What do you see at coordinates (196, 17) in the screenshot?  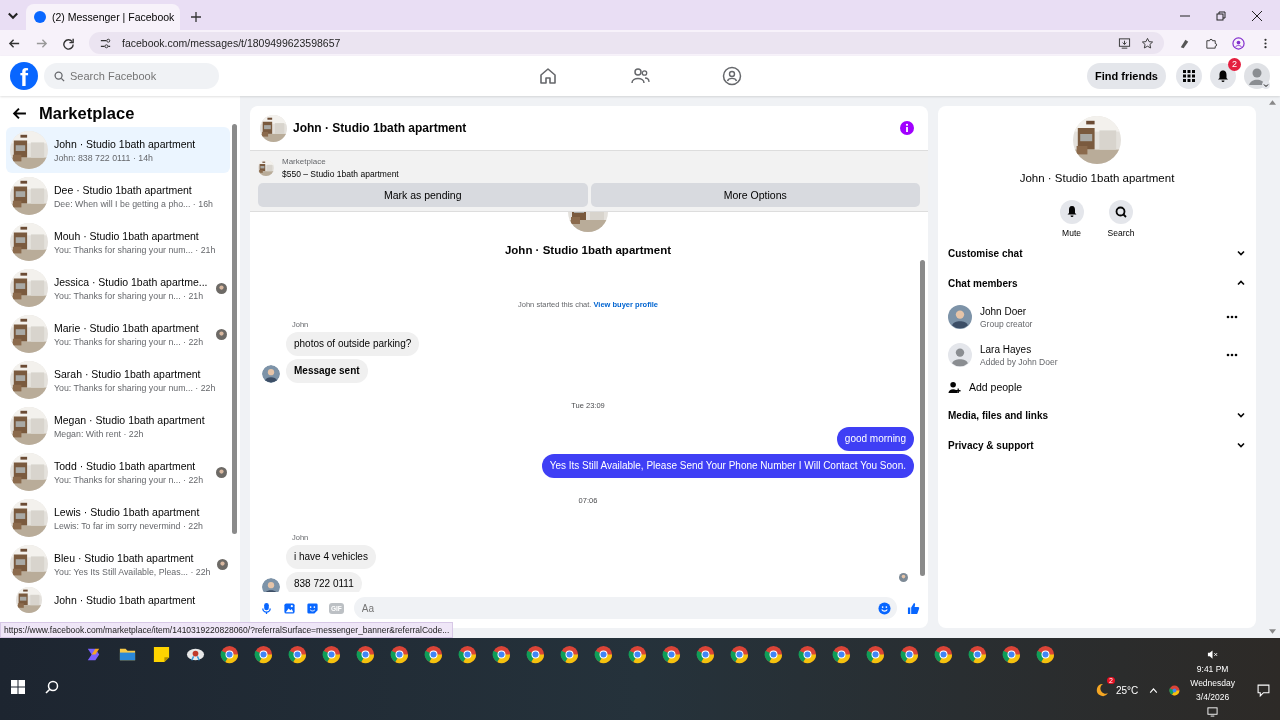 I see `new-tab-icon` at bounding box center [196, 17].